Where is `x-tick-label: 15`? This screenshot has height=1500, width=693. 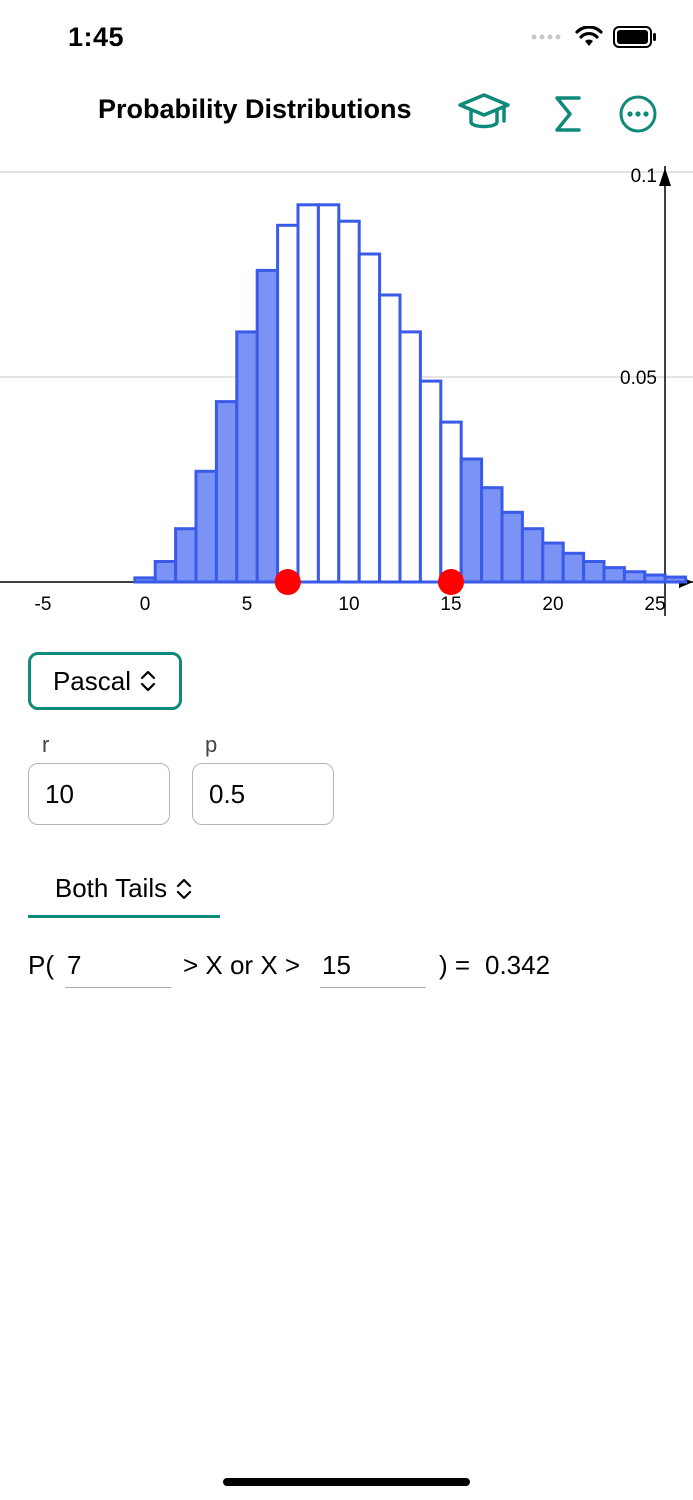 x-tick-label: 15 is located at coordinates (450, 604).